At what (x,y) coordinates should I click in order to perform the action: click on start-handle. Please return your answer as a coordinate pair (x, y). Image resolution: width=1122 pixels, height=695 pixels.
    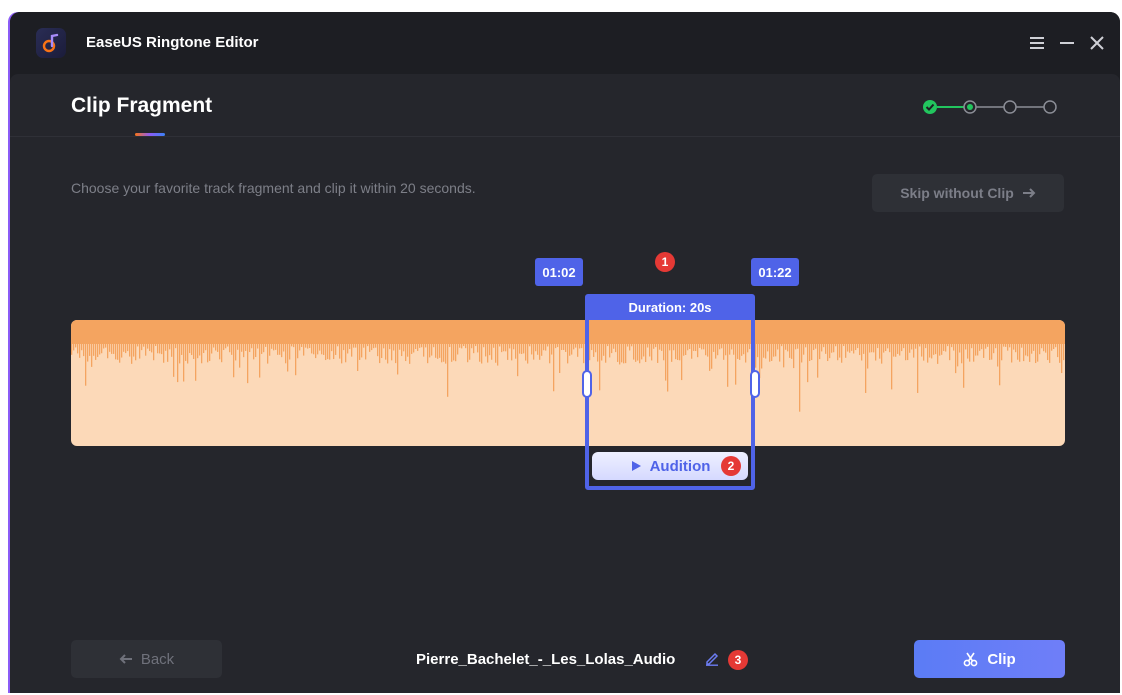
    Looking at the image, I should click on (587, 384).